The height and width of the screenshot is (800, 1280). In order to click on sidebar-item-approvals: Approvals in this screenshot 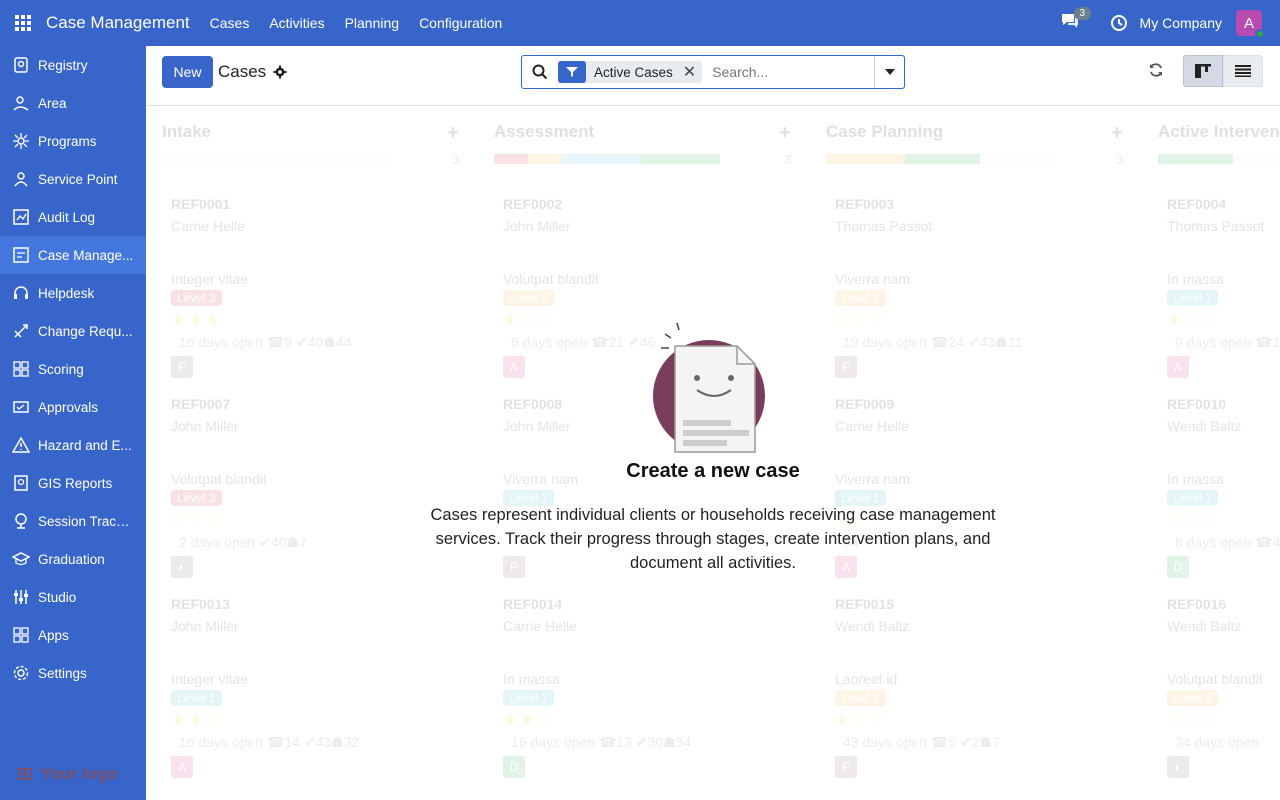, I will do `click(73, 407)`.